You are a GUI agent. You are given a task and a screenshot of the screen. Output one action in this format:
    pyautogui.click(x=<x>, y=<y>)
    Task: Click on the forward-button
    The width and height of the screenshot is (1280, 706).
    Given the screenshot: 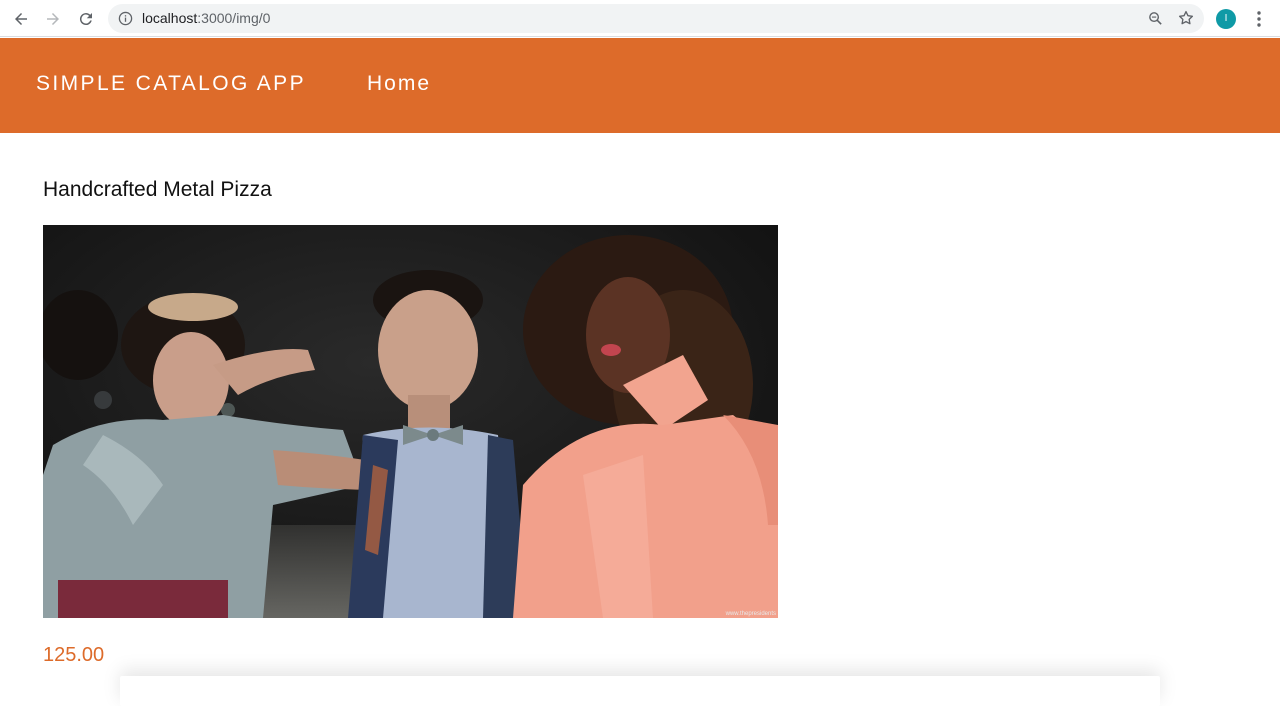 What is the action you would take?
    pyautogui.click(x=53, y=19)
    